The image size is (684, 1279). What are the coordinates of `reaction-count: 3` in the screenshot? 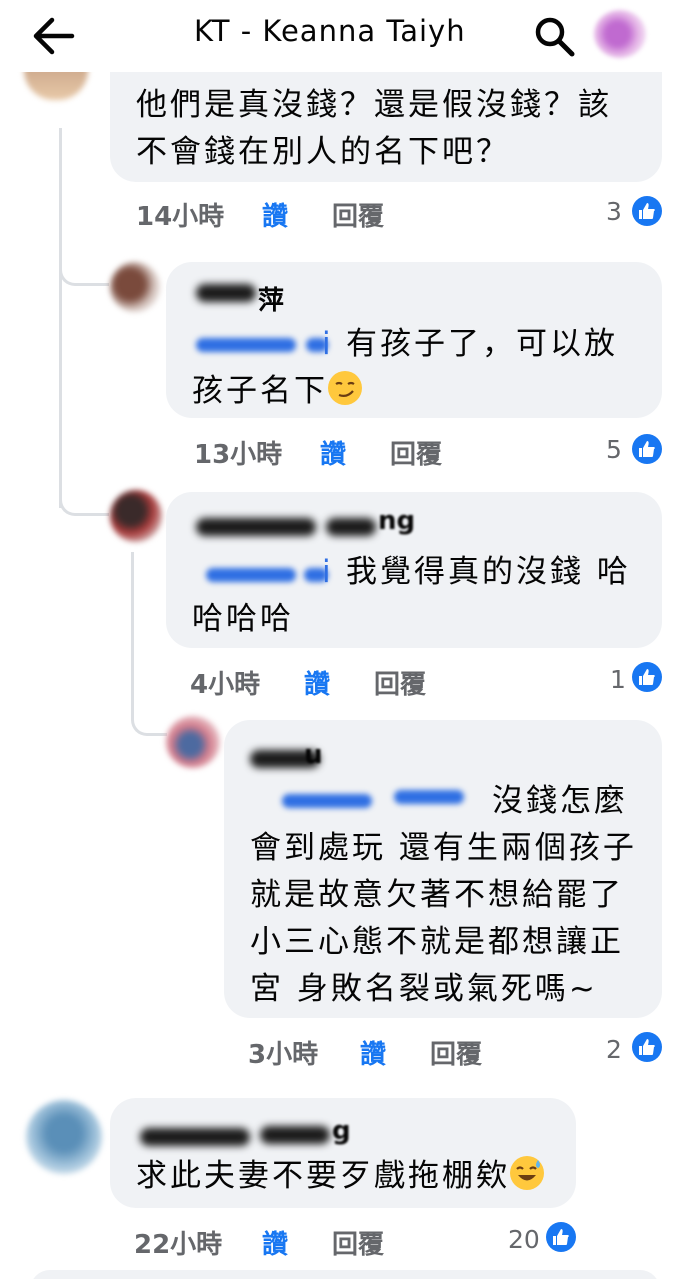 It's located at (614, 211).